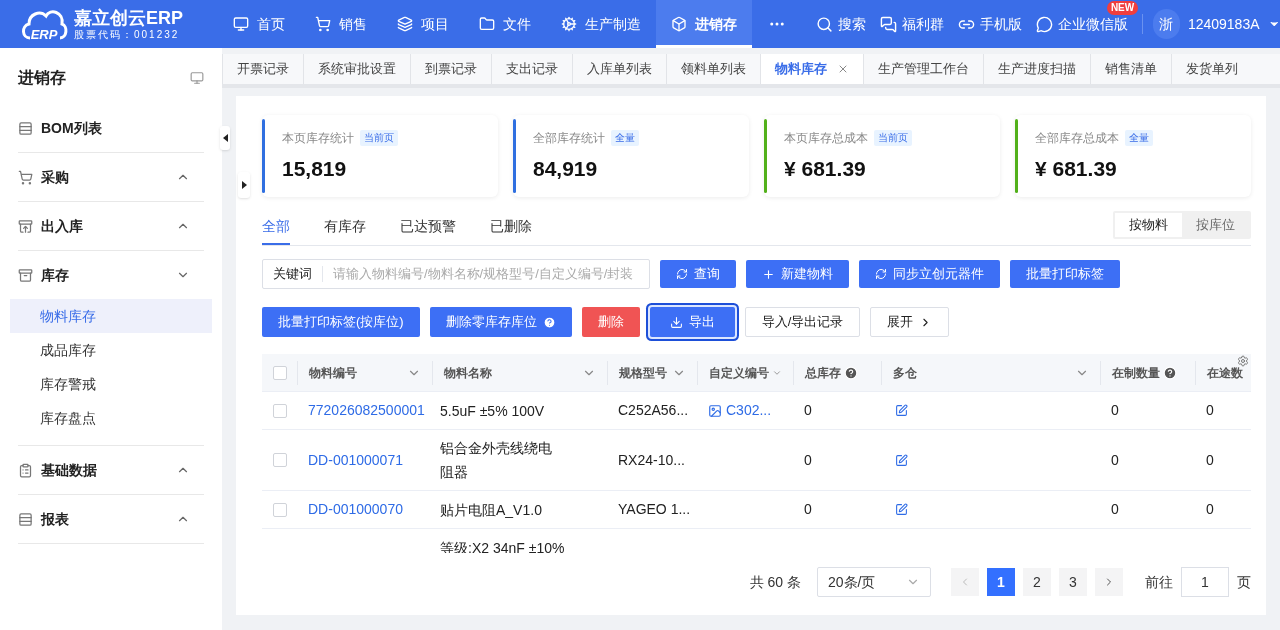  I want to click on settings-icon, so click(1243, 361).